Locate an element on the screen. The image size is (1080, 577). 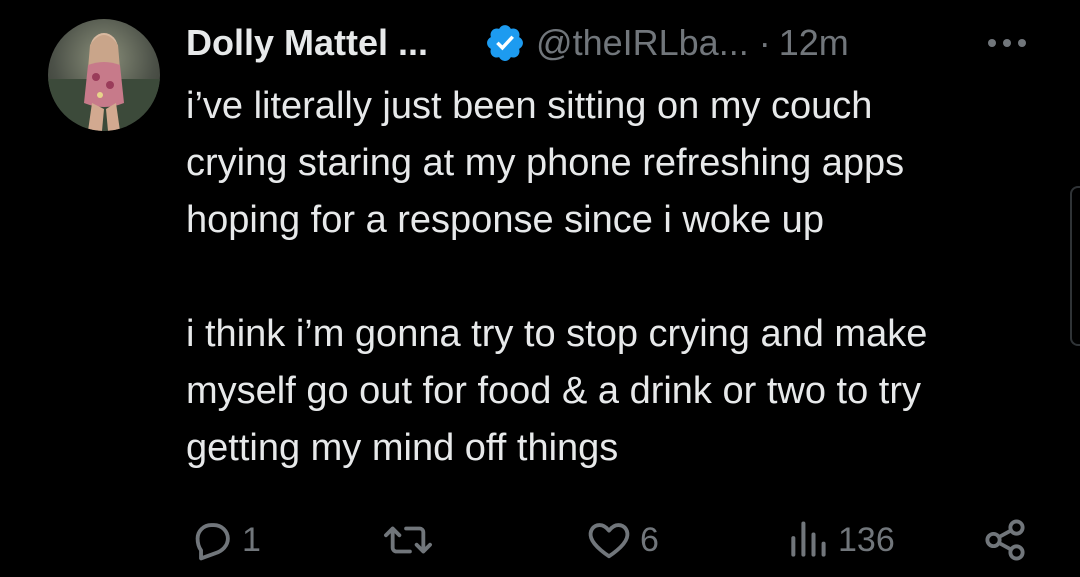
heart-icon is located at coordinates (609, 541).